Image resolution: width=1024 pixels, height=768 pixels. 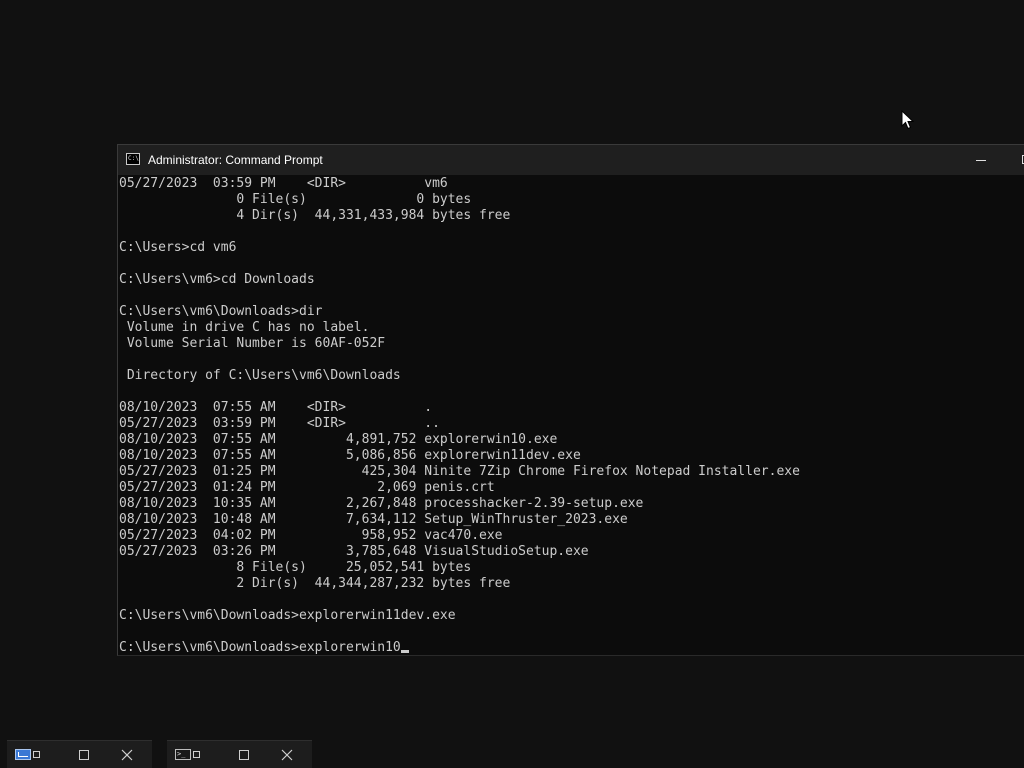 What do you see at coordinates (295, 199) in the screenshot?
I see `console-line: 0 File(s) 0 bytes` at bounding box center [295, 199].